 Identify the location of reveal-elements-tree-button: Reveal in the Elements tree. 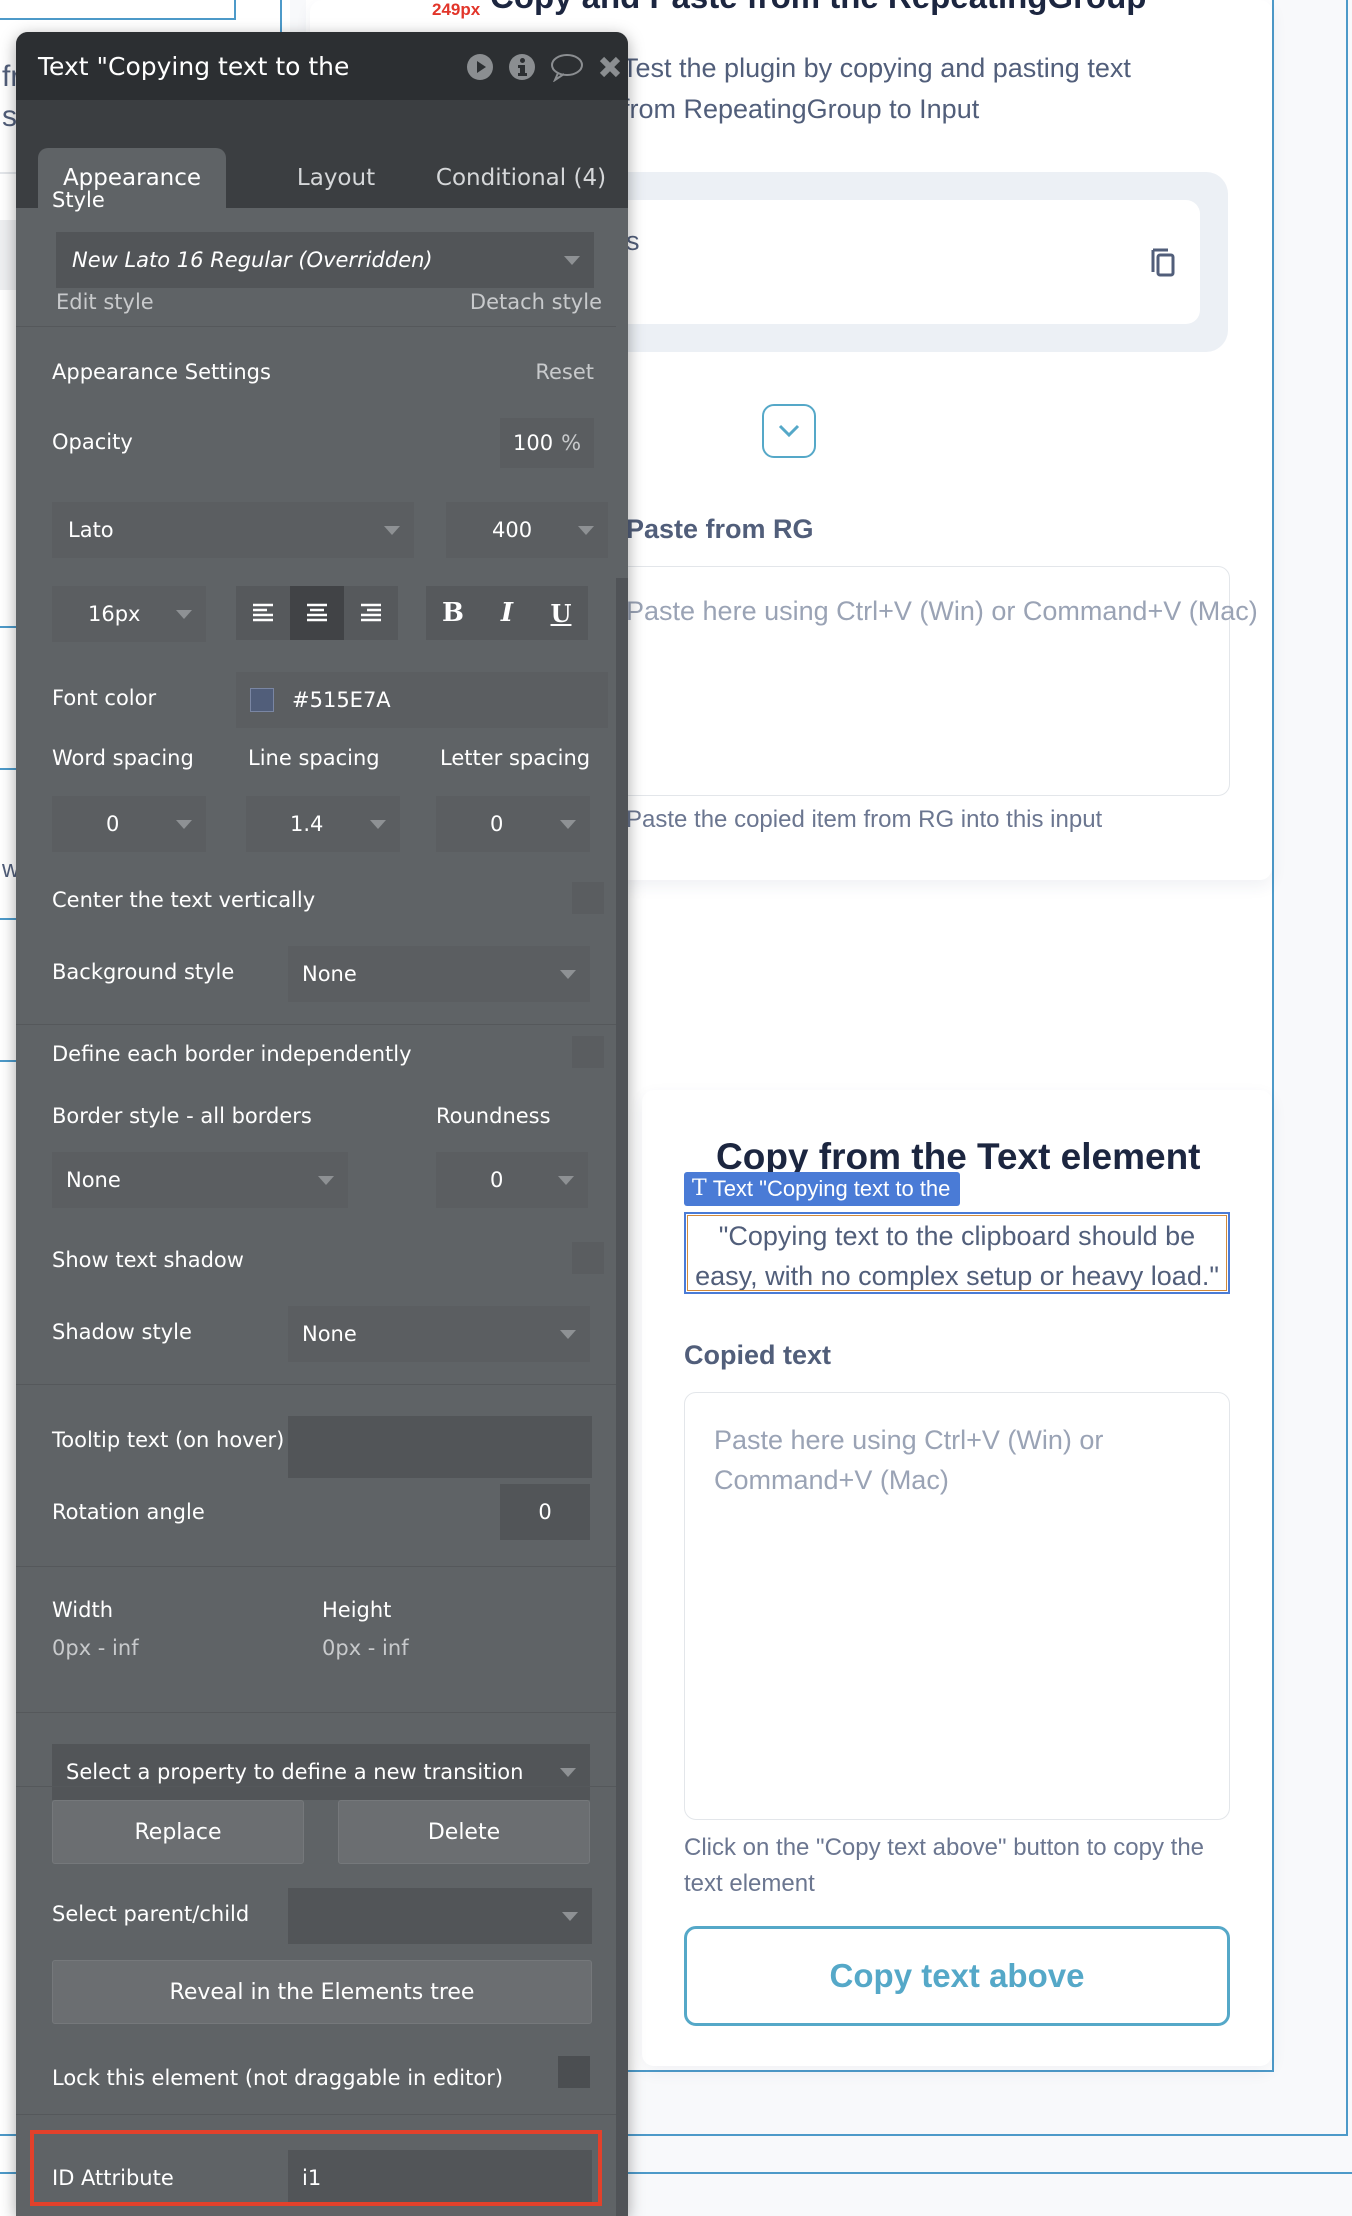
(322, 1992).